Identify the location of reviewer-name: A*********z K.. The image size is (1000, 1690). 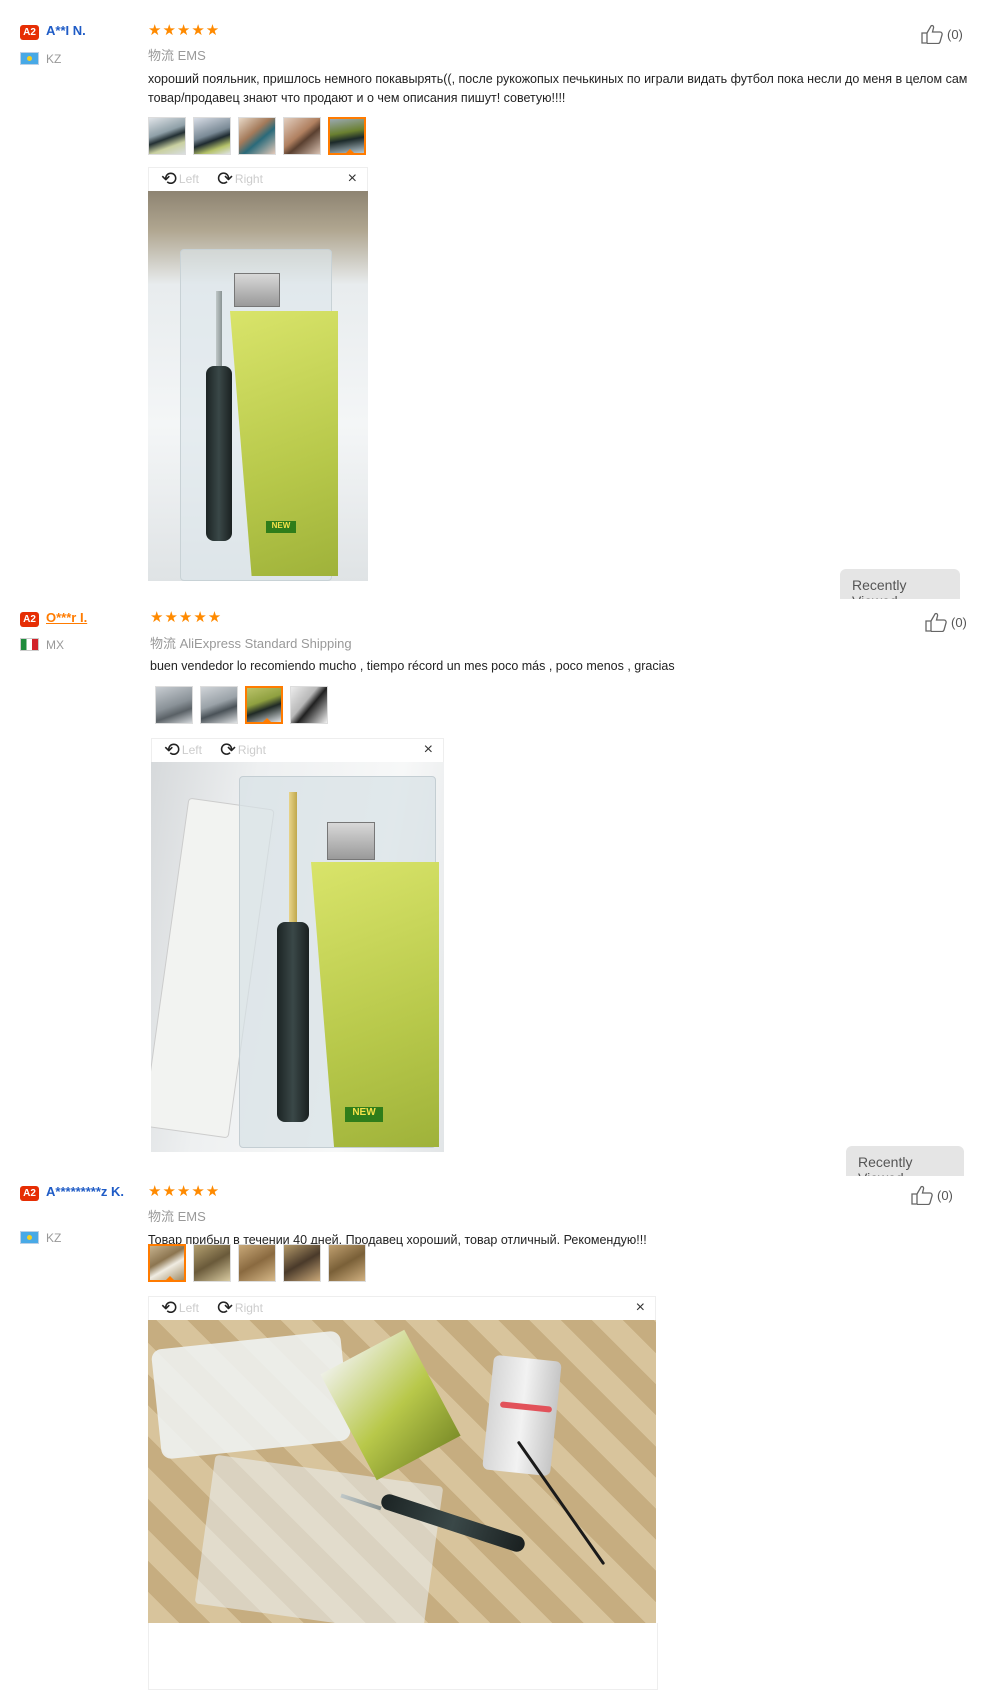
(90, 1192).